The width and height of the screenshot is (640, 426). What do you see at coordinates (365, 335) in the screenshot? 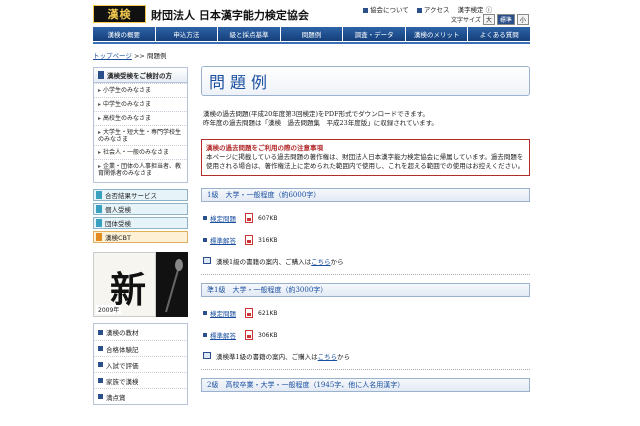
I see `download-row: 標準解答 306KB` at bounding box center [365, 335].